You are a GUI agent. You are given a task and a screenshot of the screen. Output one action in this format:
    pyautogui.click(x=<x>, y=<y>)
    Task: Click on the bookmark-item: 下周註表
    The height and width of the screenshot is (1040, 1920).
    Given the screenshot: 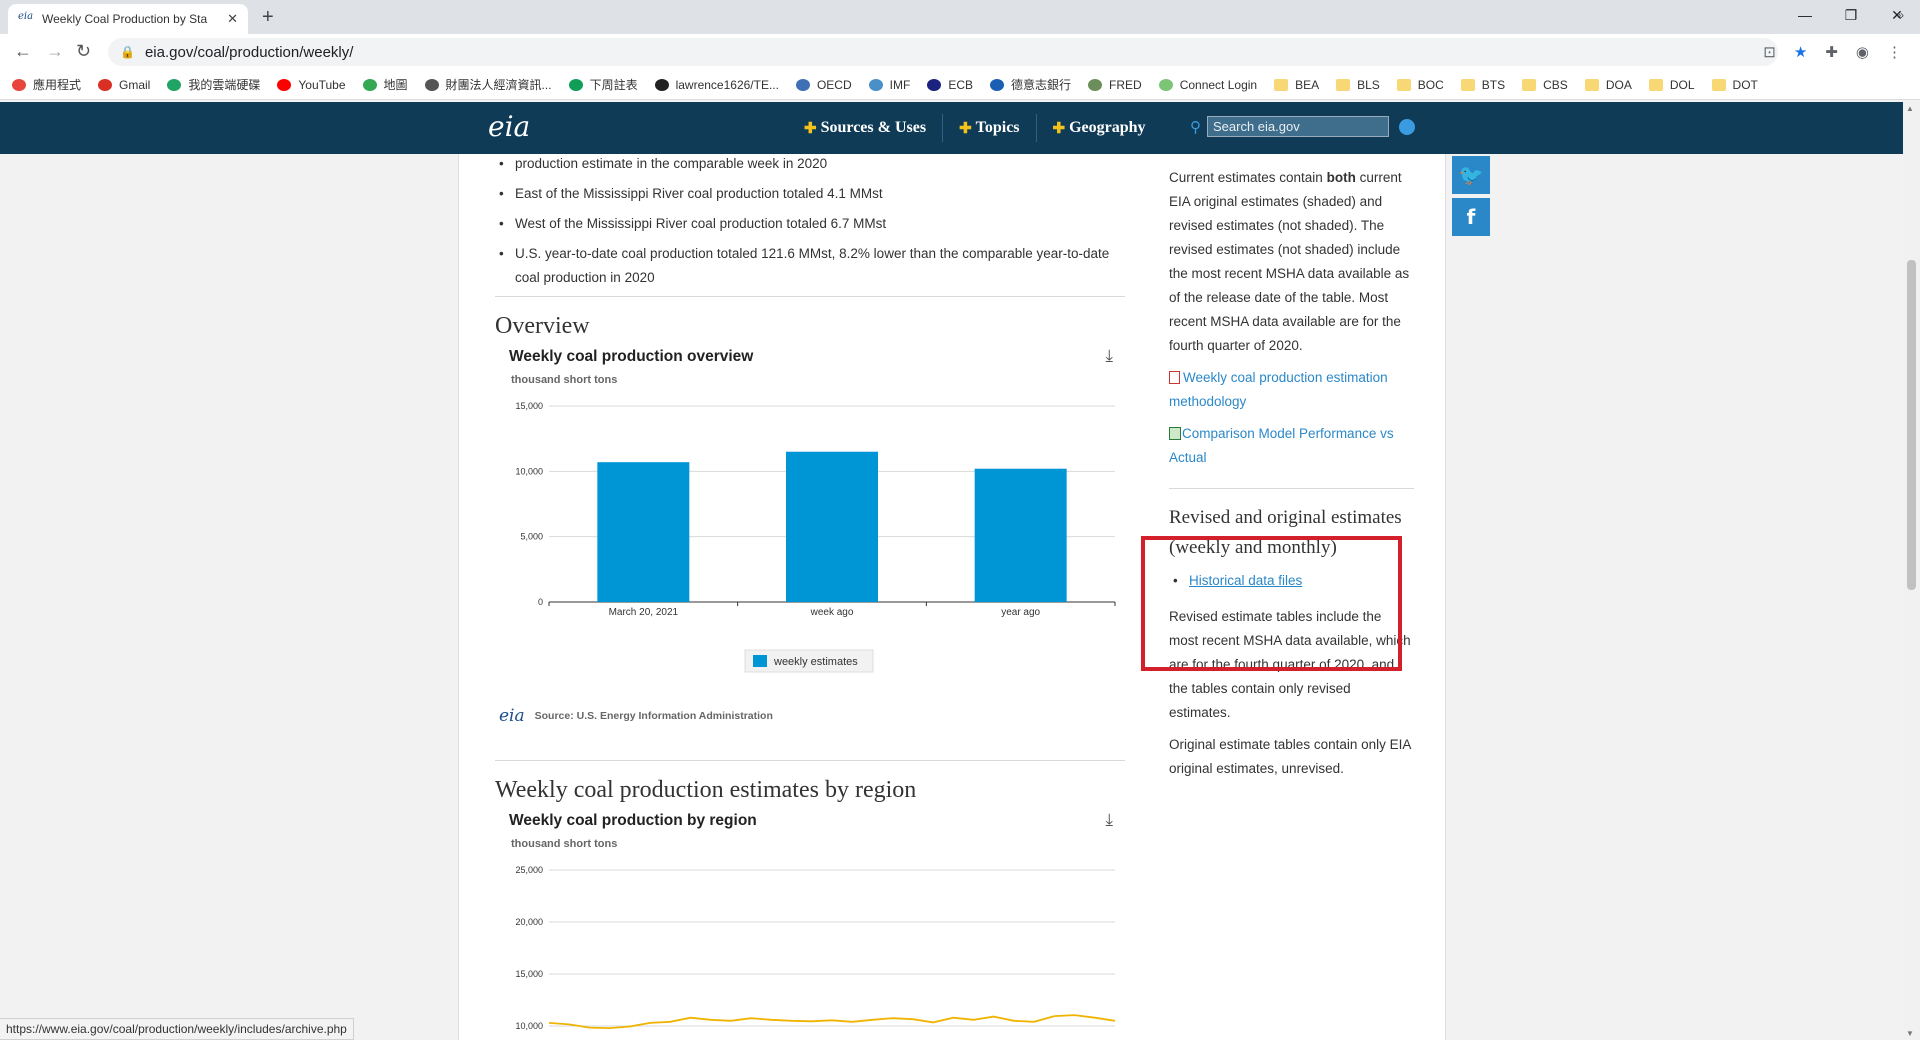 What is the action you would take?
    pyautogui.click(x=603, y=84)
    